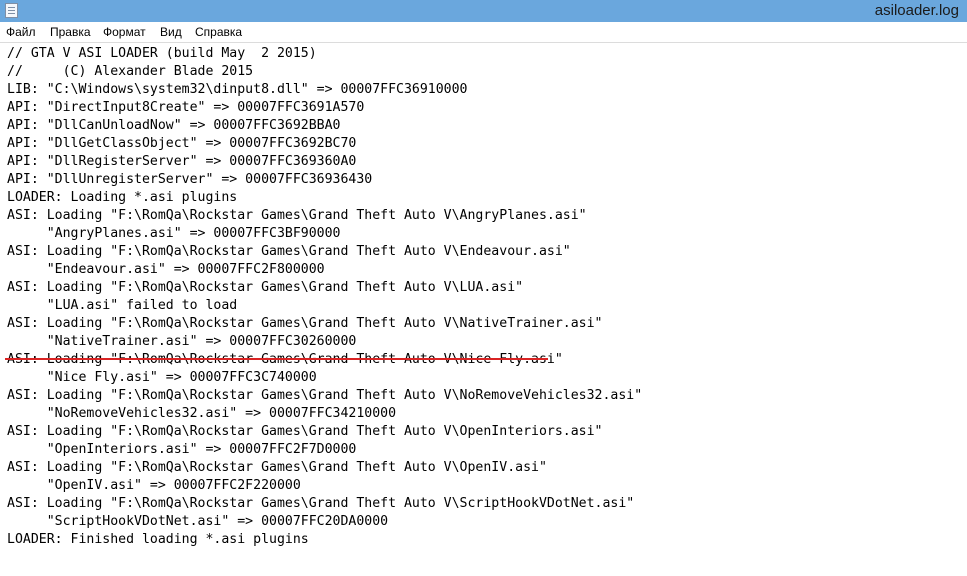  I want to click on menu-format: Формат, so click(124, 32).